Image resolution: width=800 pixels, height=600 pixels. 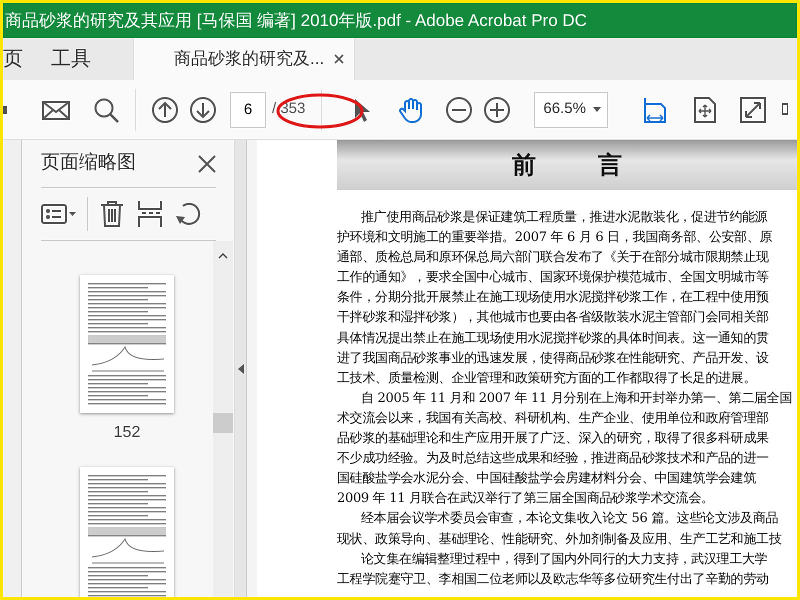 I want to click on text-line: 自 2005 年 11 月和 2007 年 11 月分别在上海和开封举办第一、第二届全国, so click(x=577, y=399).